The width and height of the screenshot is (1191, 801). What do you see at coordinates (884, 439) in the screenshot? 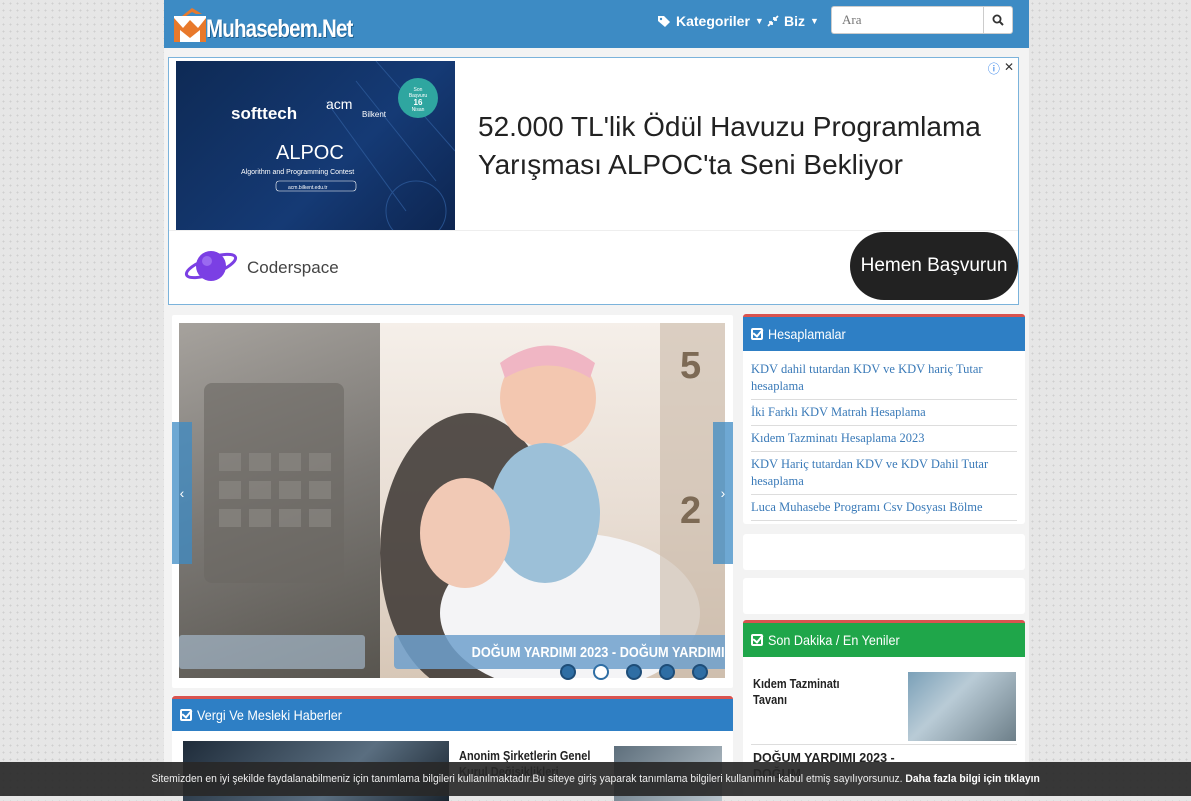
I see `list-item: Kıdem Tazminatı Hesaplama 2023` at bounding box center [884, 439].